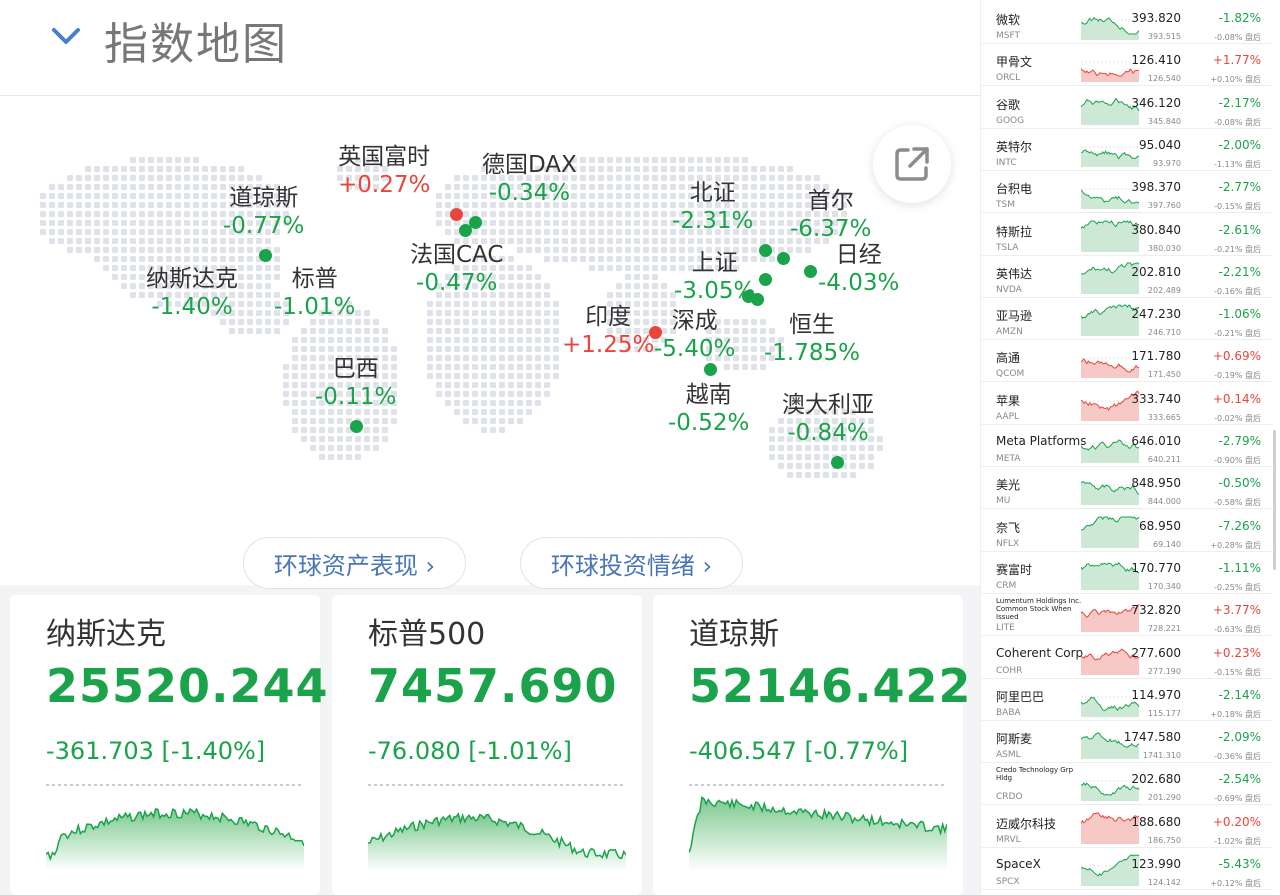  I want to click on stock-after-hours-change: +0.28% 盘后, so click(1235, 545).